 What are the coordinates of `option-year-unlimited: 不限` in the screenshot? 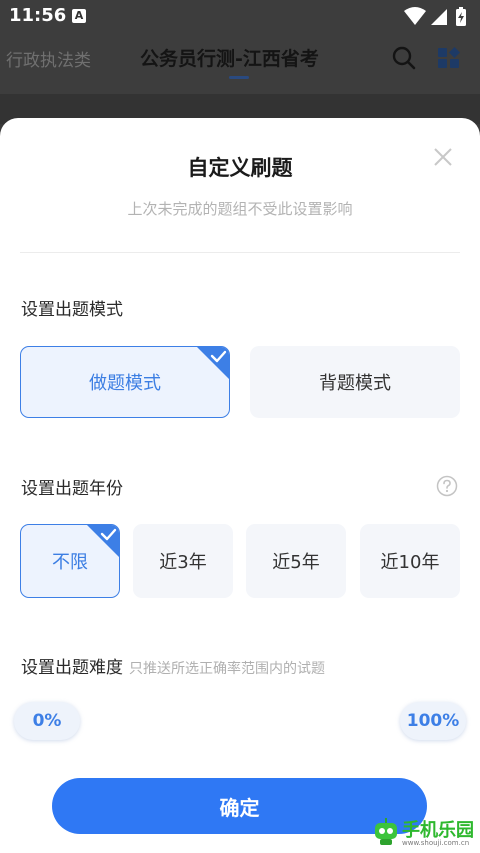 It's located at (70, 561).